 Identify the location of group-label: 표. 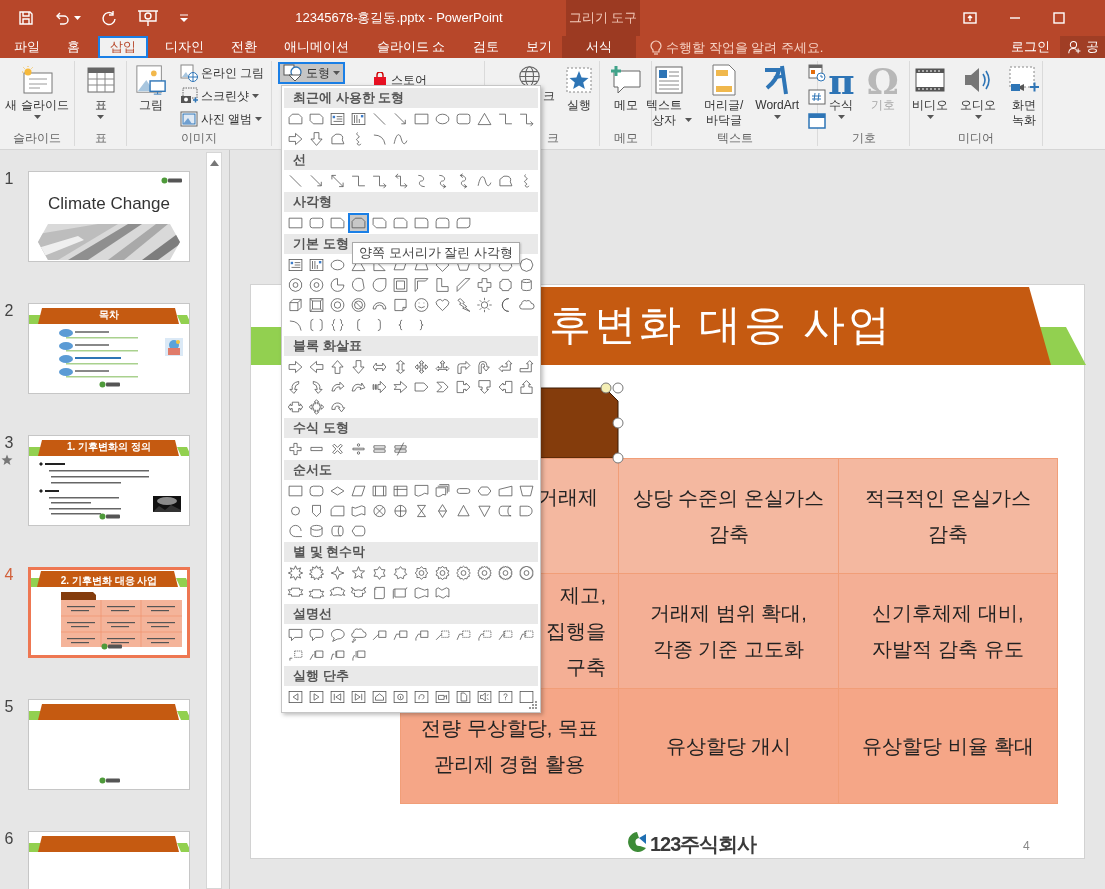
(100, 138).